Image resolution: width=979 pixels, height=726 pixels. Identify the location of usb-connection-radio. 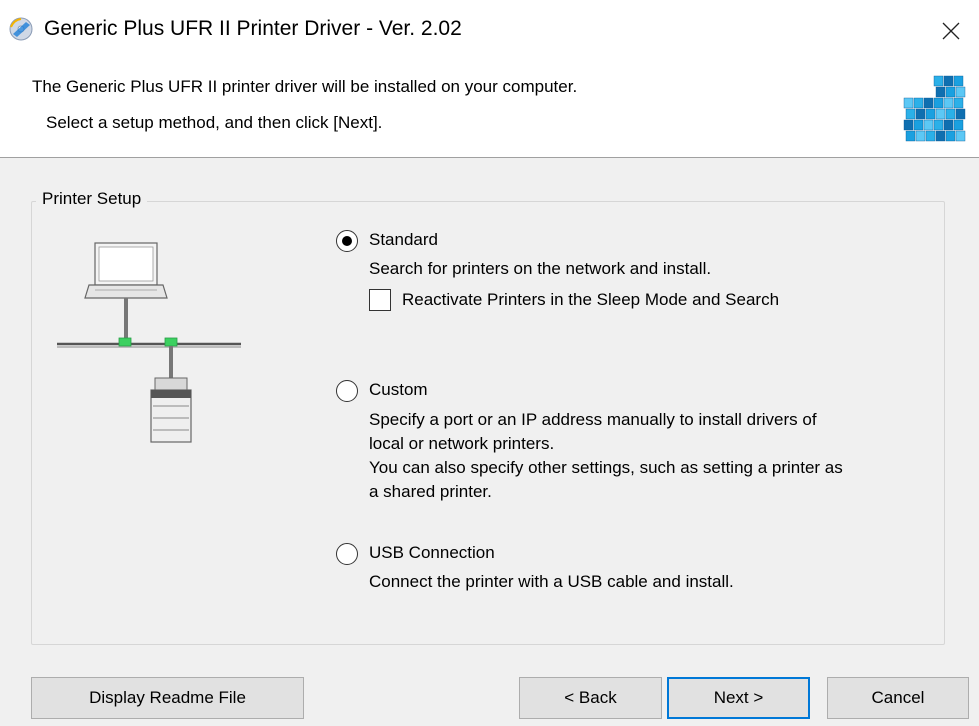
(347, 554).